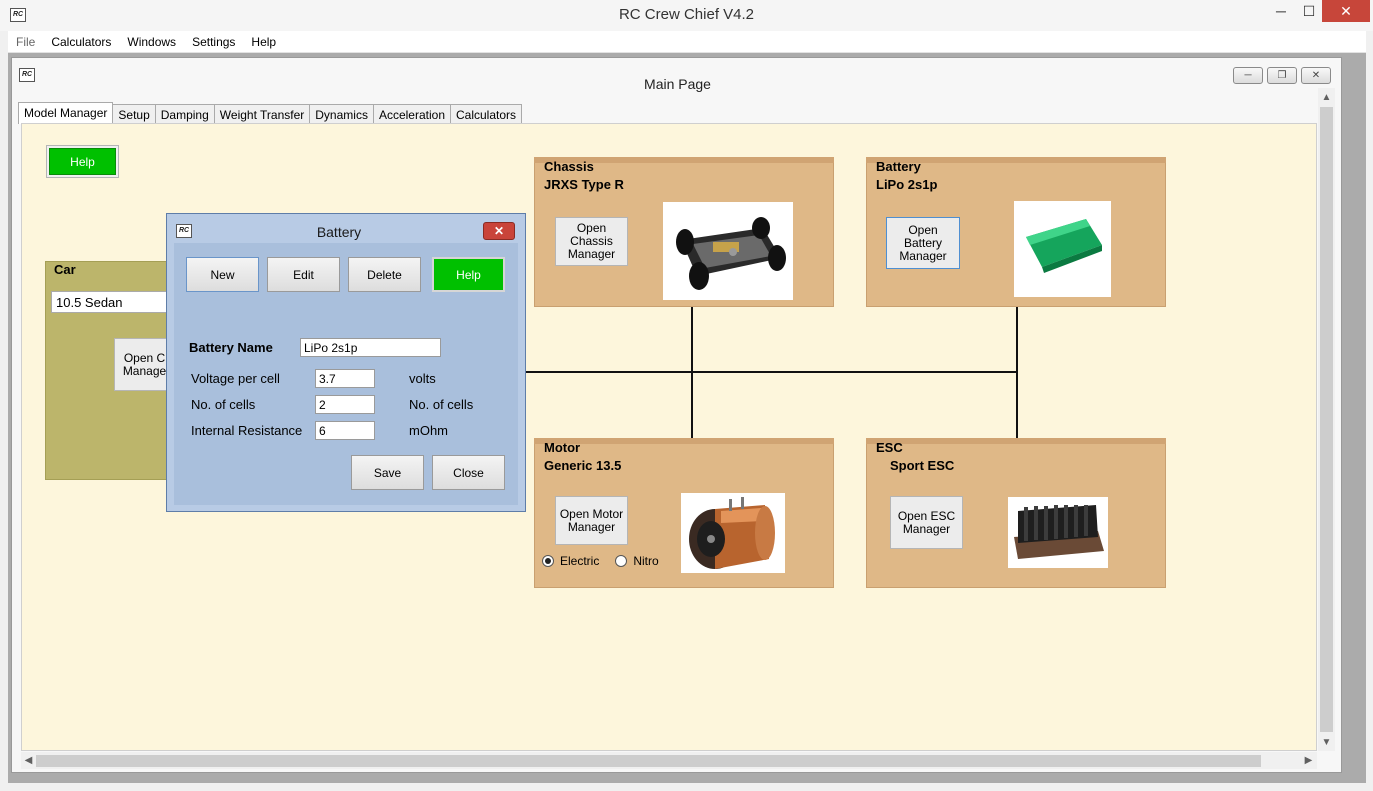 The image size is (1373, 791). I want to click on menu-settings: Settings, so click(213, 42).